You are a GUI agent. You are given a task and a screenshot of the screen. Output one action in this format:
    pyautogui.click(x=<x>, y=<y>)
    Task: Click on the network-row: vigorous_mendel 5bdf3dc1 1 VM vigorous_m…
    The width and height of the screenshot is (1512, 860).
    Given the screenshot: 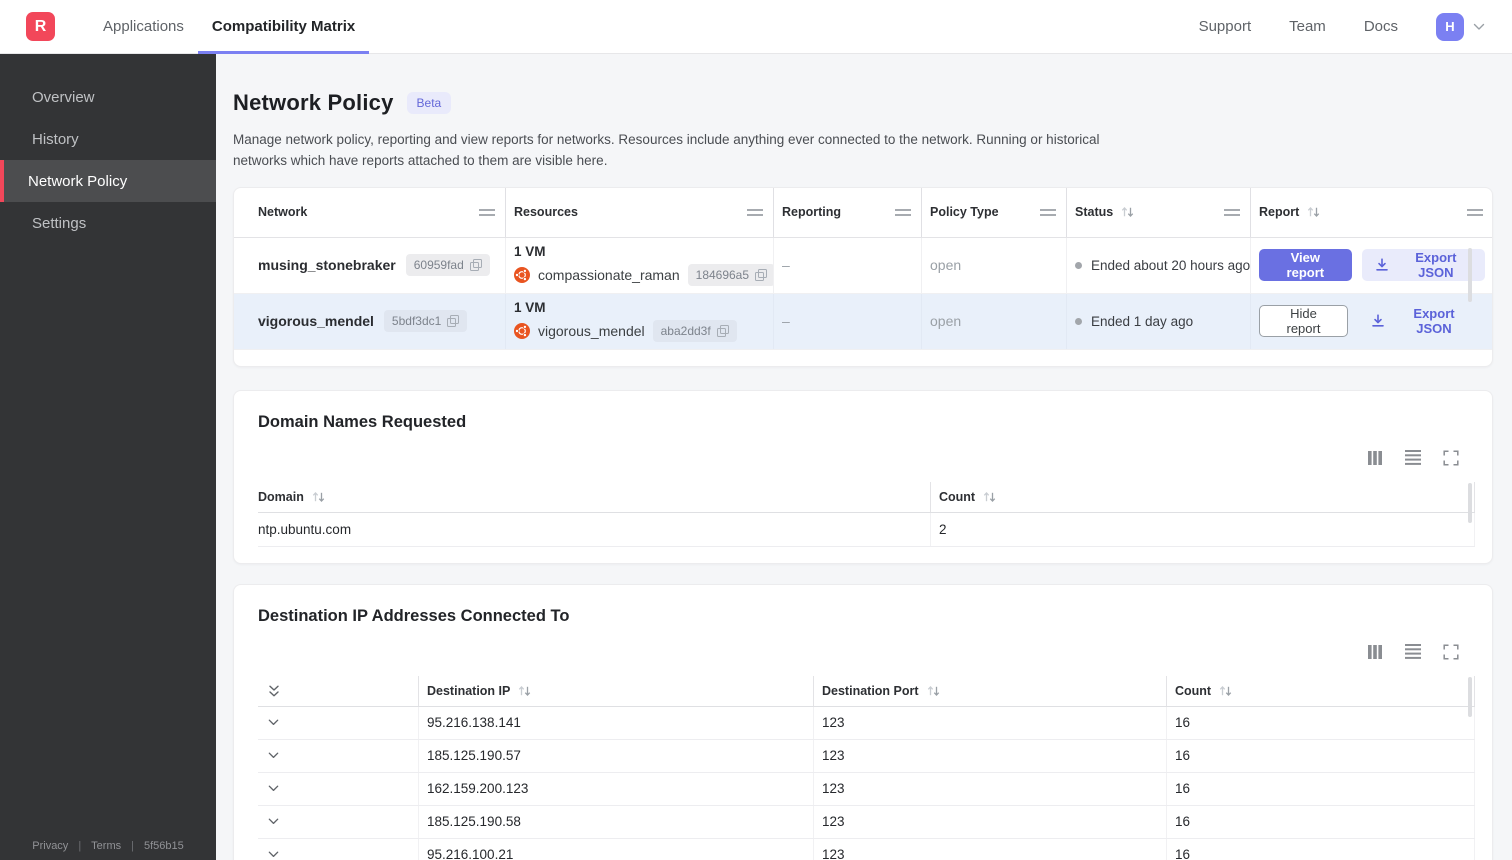 What is the action you would take?
    pyautogui.click(x=863, y=321)
    